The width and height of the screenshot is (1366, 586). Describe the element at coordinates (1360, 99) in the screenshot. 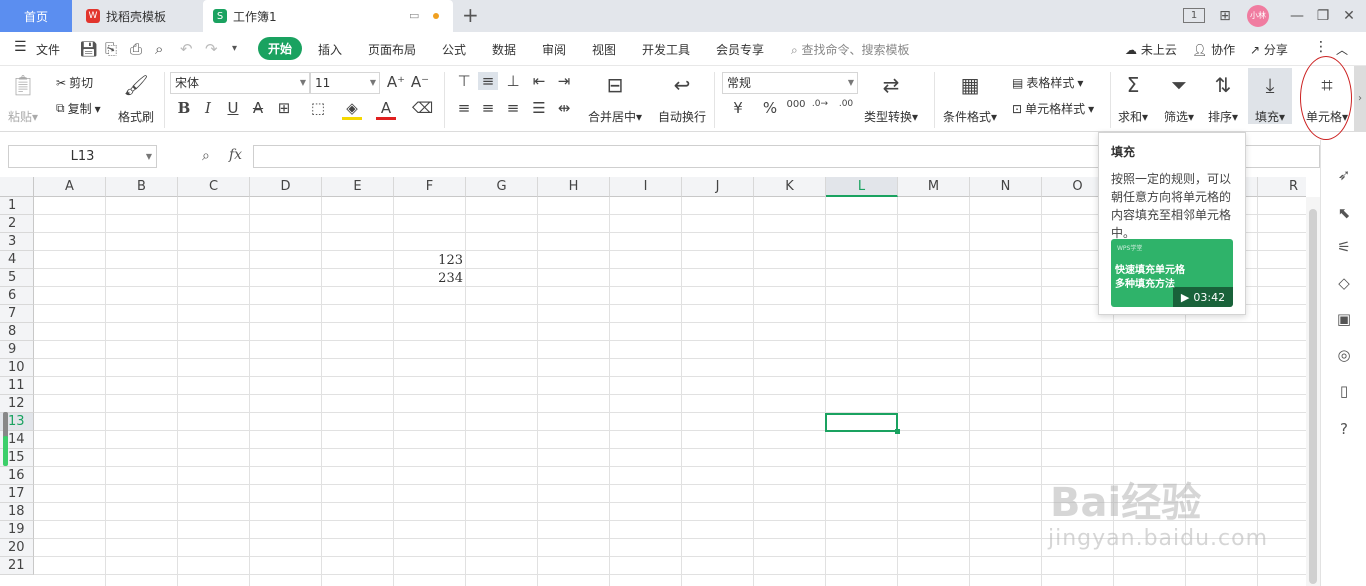

I see `ribbon-scroll-right-icon: ›` at that location.